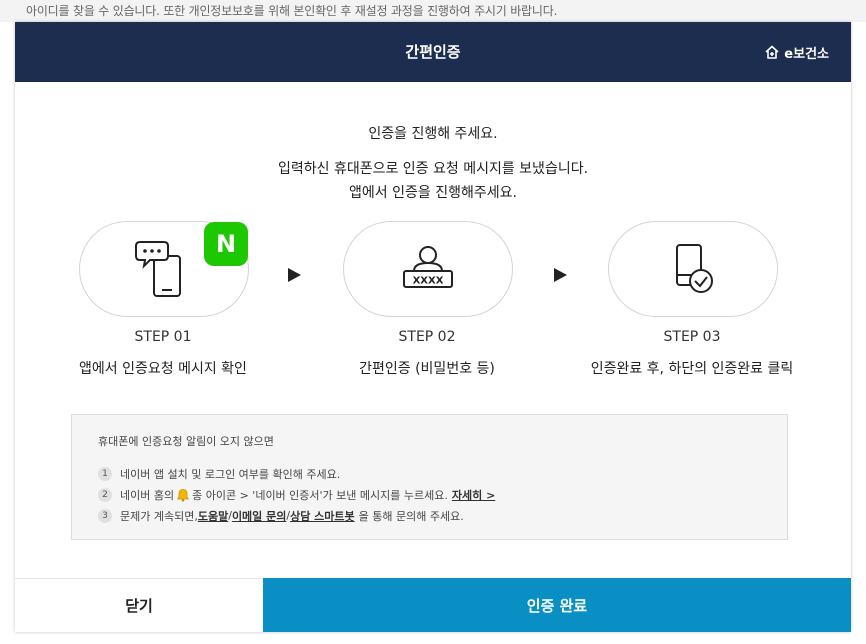  What do you see at coordinates (428, 281) in the screenshot?
I see `password-mask: XXXX` at bounding box center [428, 281].